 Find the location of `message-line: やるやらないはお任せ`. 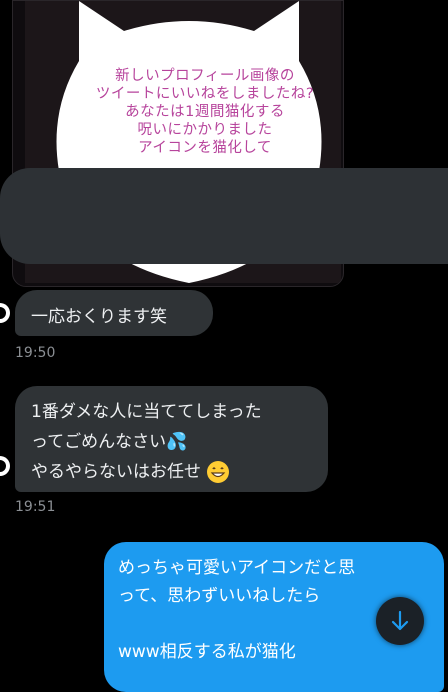

message-line: やるやらないはお任せ is located at coordinates (116, 472).